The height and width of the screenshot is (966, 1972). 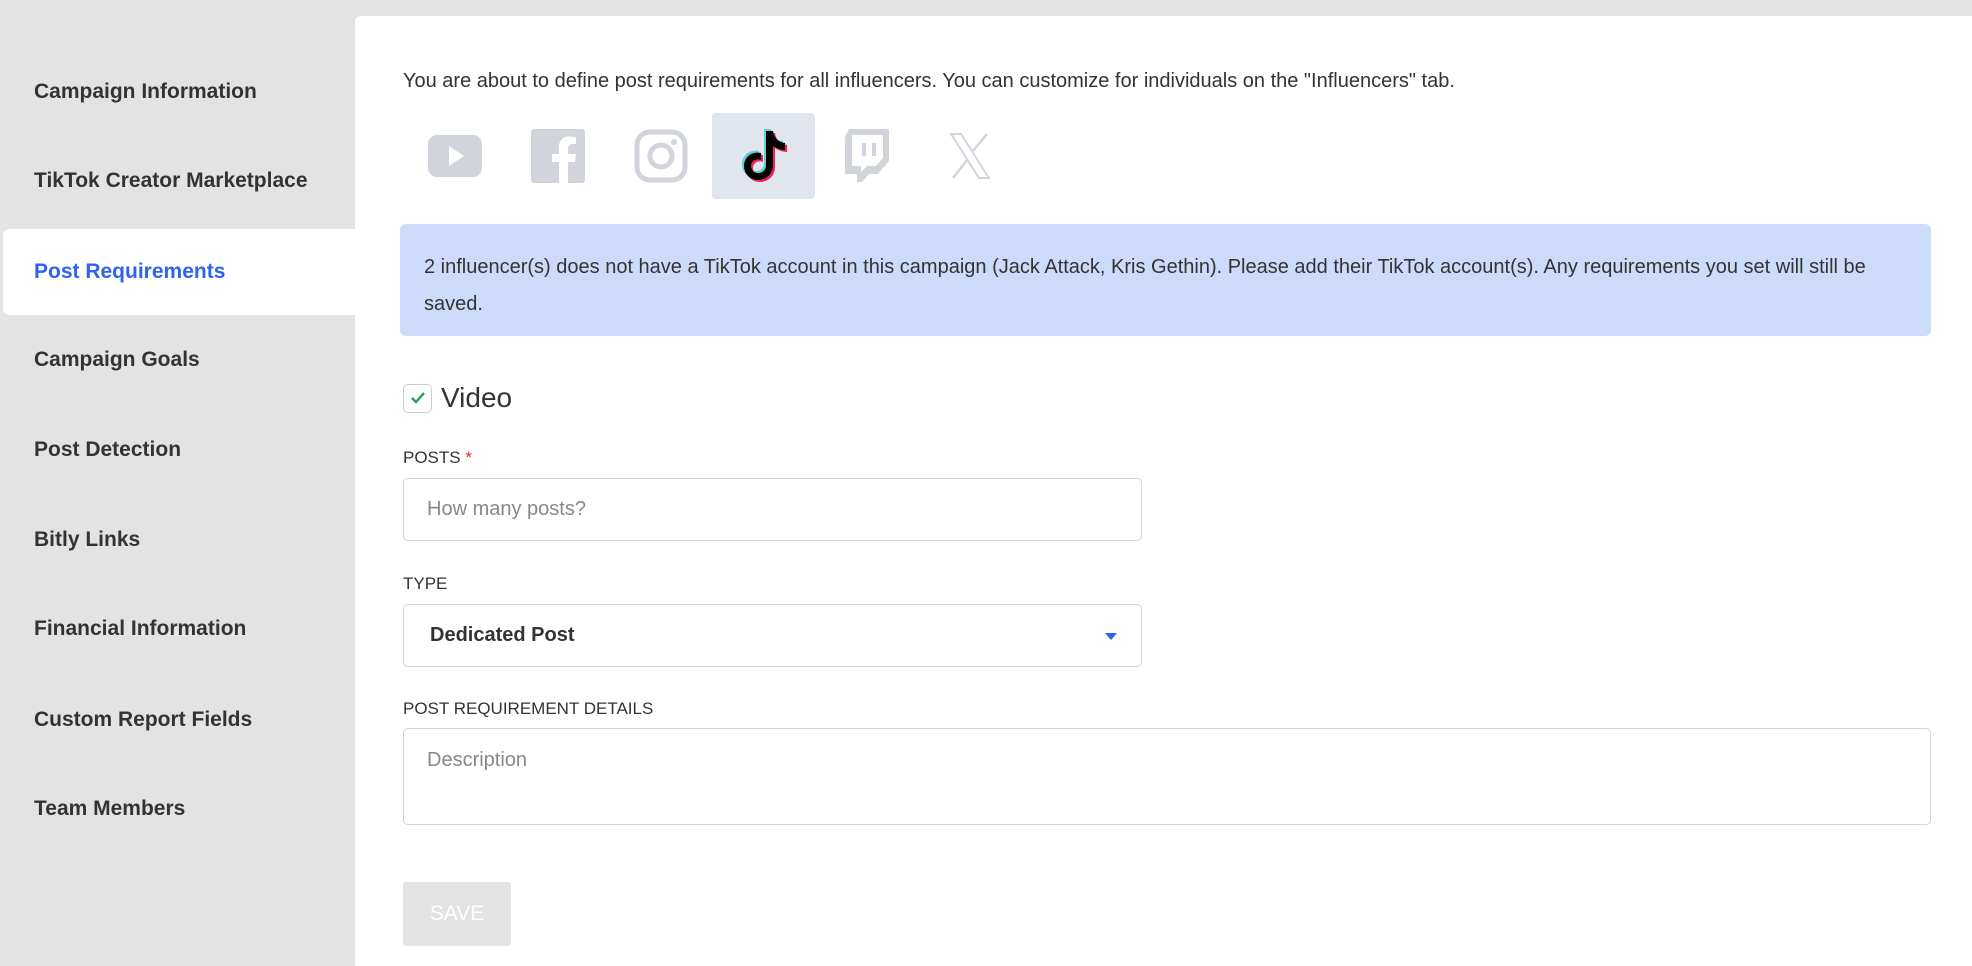 I want to click on platform-tabs, so click(x=712, y=156).